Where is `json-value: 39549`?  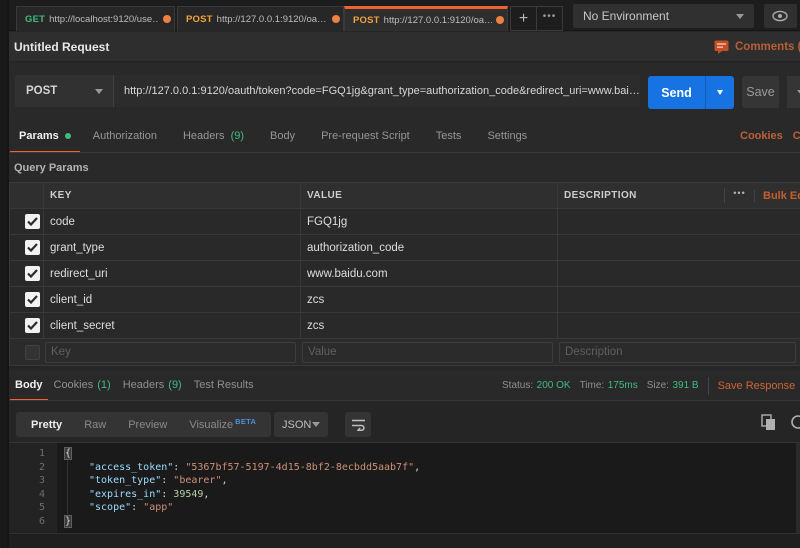
json-value: 39549 is located at coordinates (188, 494).